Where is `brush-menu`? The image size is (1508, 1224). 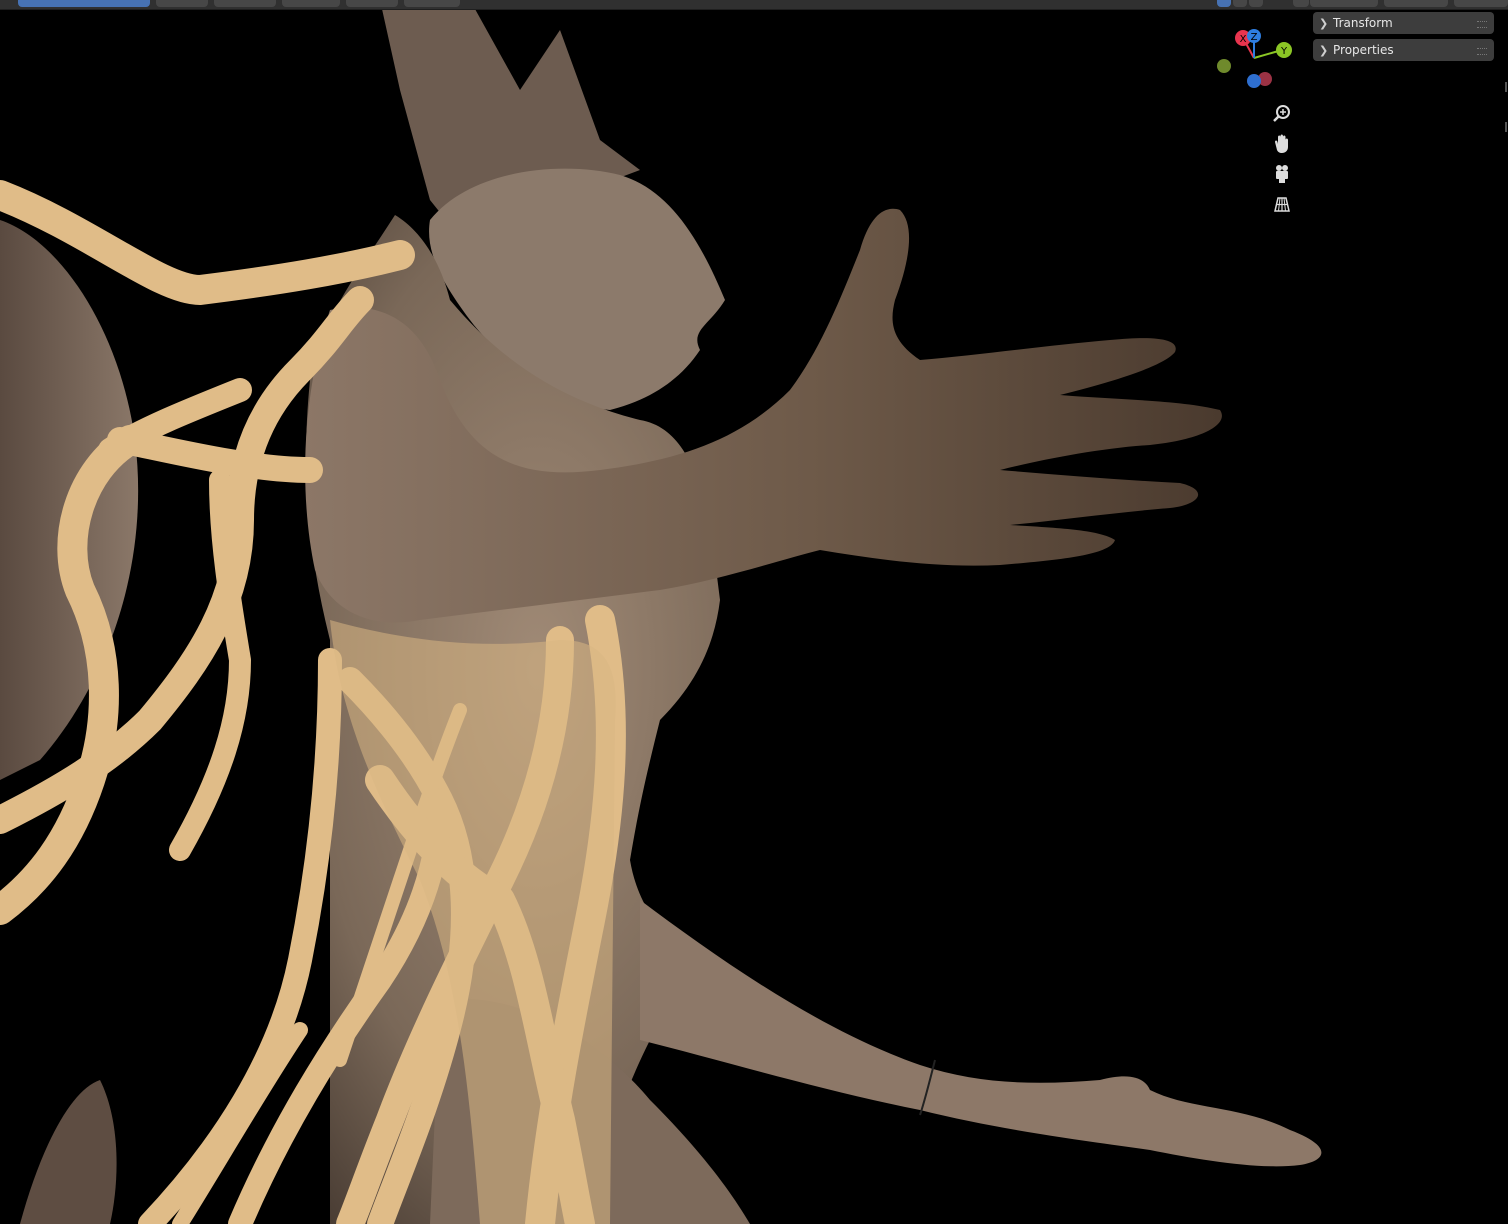 brush-menu is located at coordinates (182, 3).